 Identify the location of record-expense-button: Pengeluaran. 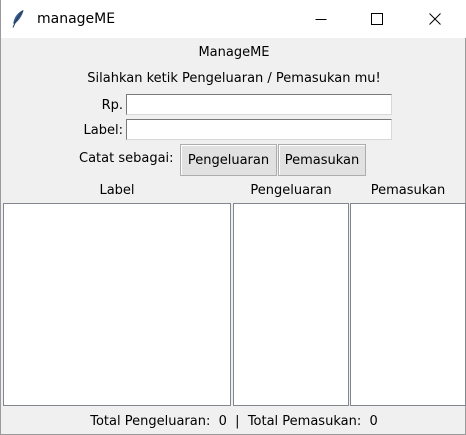
(228, 160).